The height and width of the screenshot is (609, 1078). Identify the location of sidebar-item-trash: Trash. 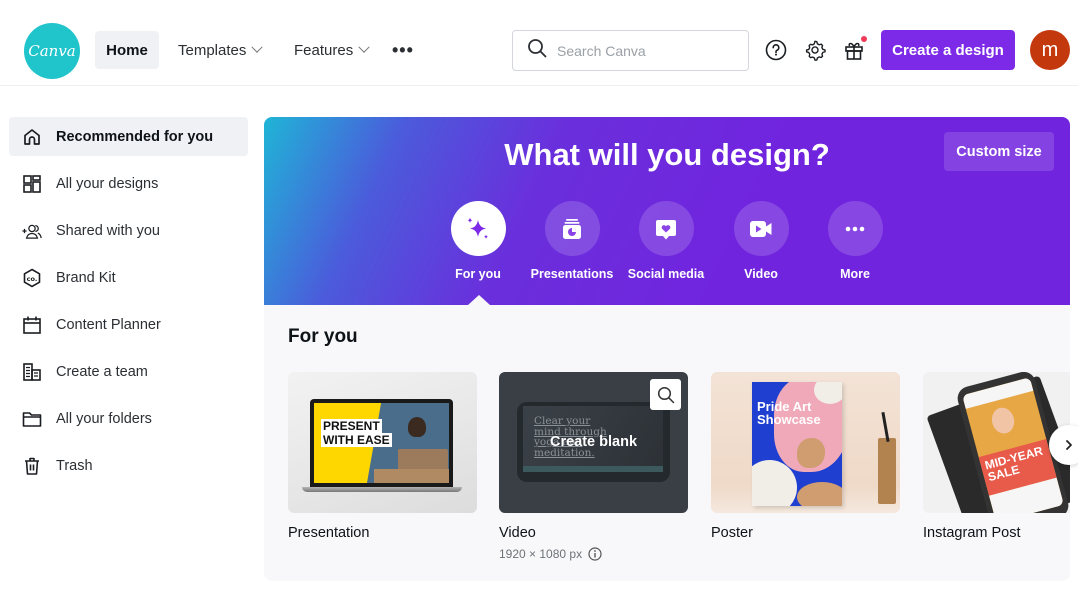
(128, 465).